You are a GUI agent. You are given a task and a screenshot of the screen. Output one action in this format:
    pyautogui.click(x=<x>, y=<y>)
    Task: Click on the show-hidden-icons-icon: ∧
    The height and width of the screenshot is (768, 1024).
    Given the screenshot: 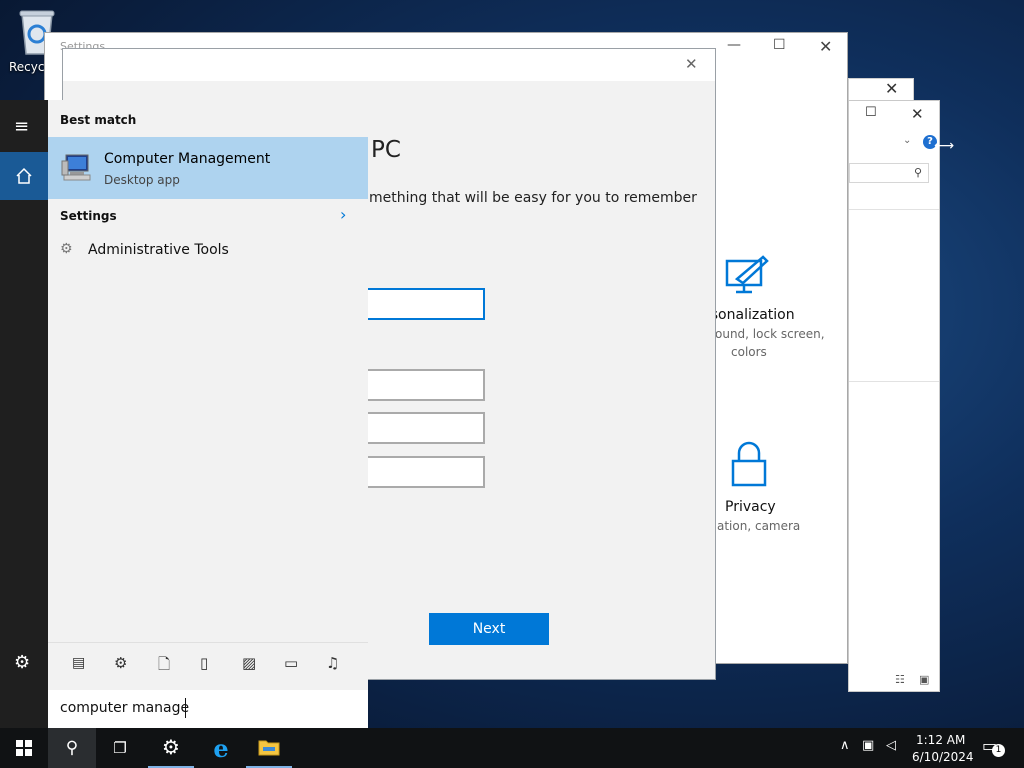 What is the action you would take?
    pyautogui.click(x=845, y=745)
    